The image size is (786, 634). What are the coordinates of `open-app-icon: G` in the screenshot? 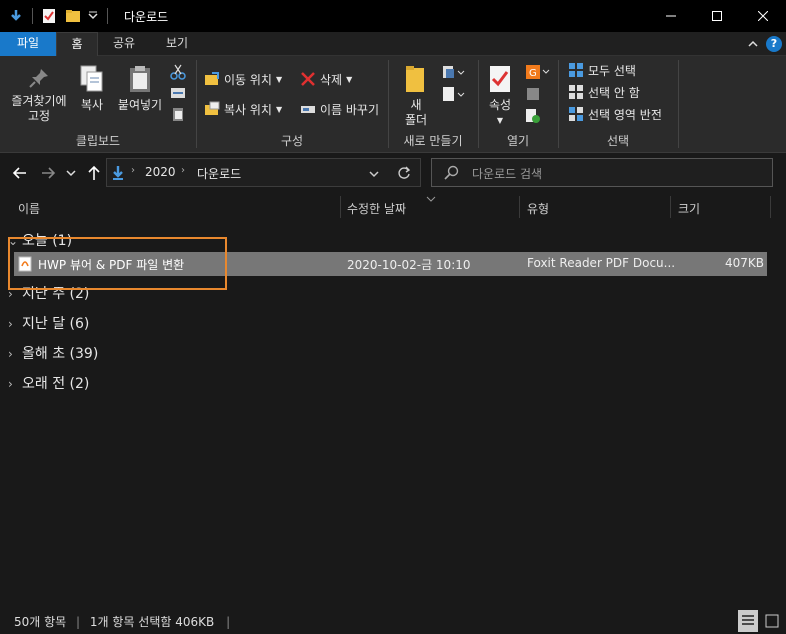 It's located at (538, 72).